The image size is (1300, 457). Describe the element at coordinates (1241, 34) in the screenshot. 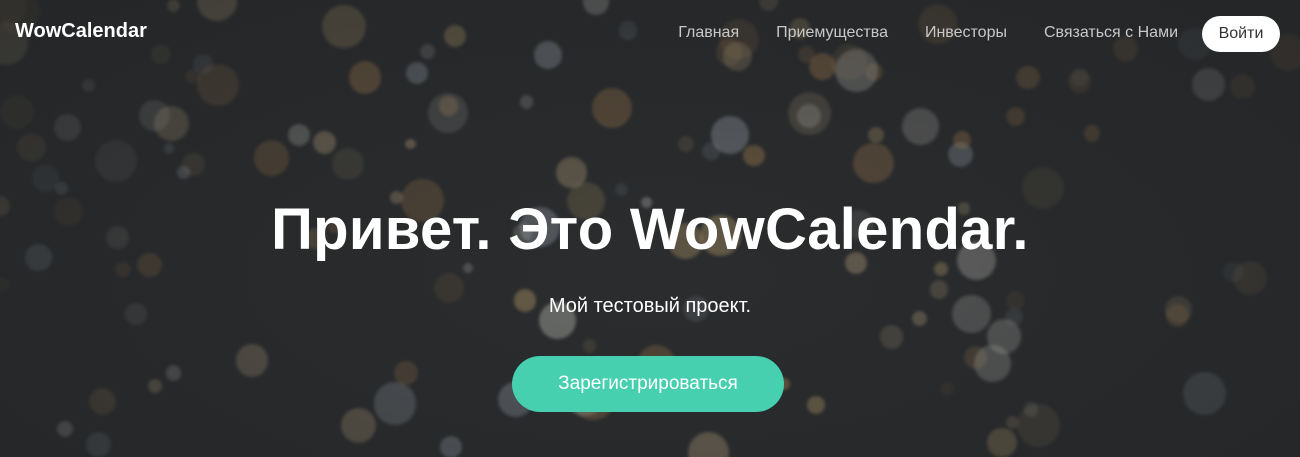

I see `login-button: Войти` at that location.